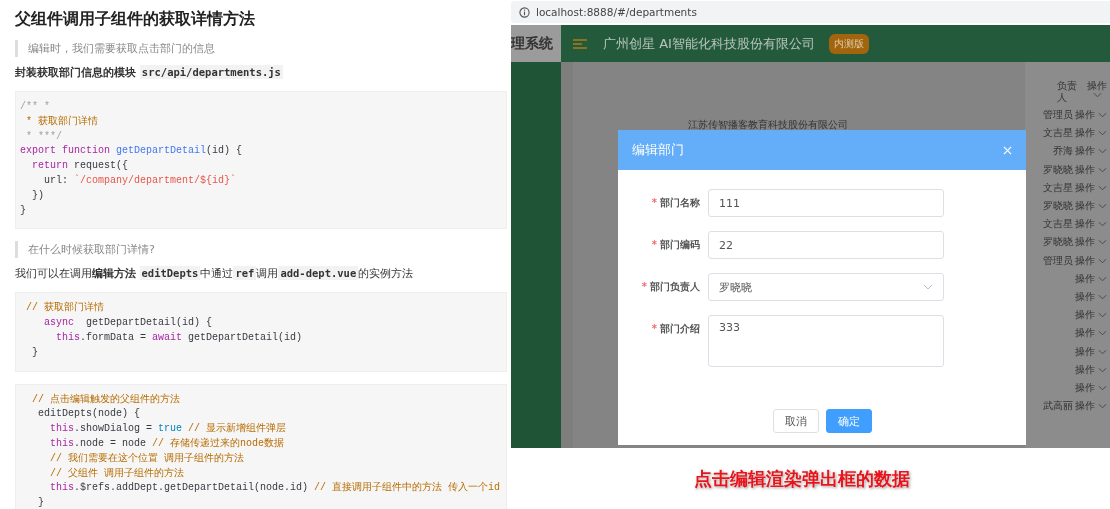 The width and height of the screenshot is (1110, 509). What do you see at coordinates (826, 203) in the screenshot?
I see `input-field: 111` at bounding box center [826, 203].